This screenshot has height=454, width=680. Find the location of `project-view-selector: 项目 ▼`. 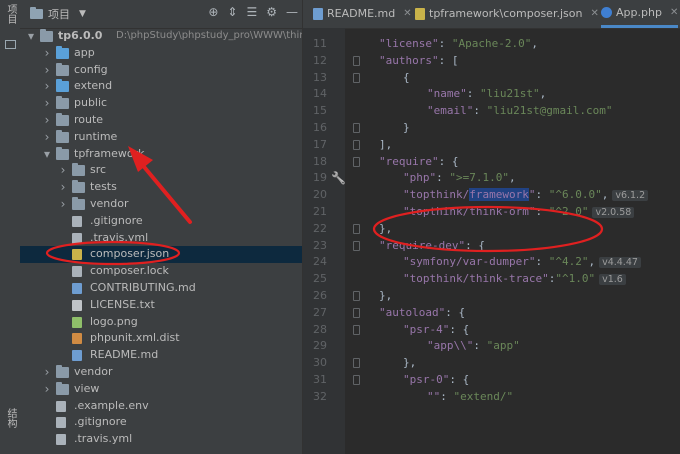

project-view-selector: 项目 ▼ is located at coordinates (58, 14).